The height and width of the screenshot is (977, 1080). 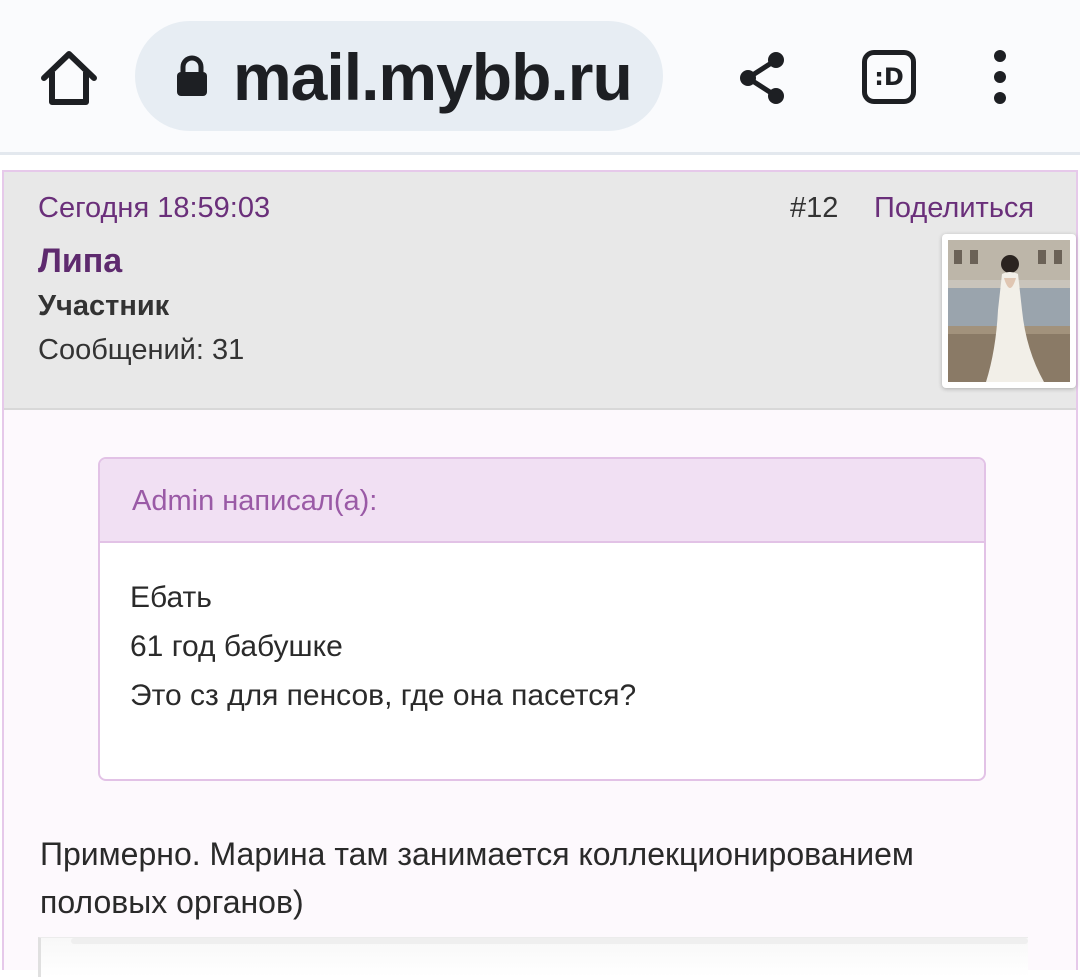 I want to click on author-name-link: Липа, so click(x=80, y=261).